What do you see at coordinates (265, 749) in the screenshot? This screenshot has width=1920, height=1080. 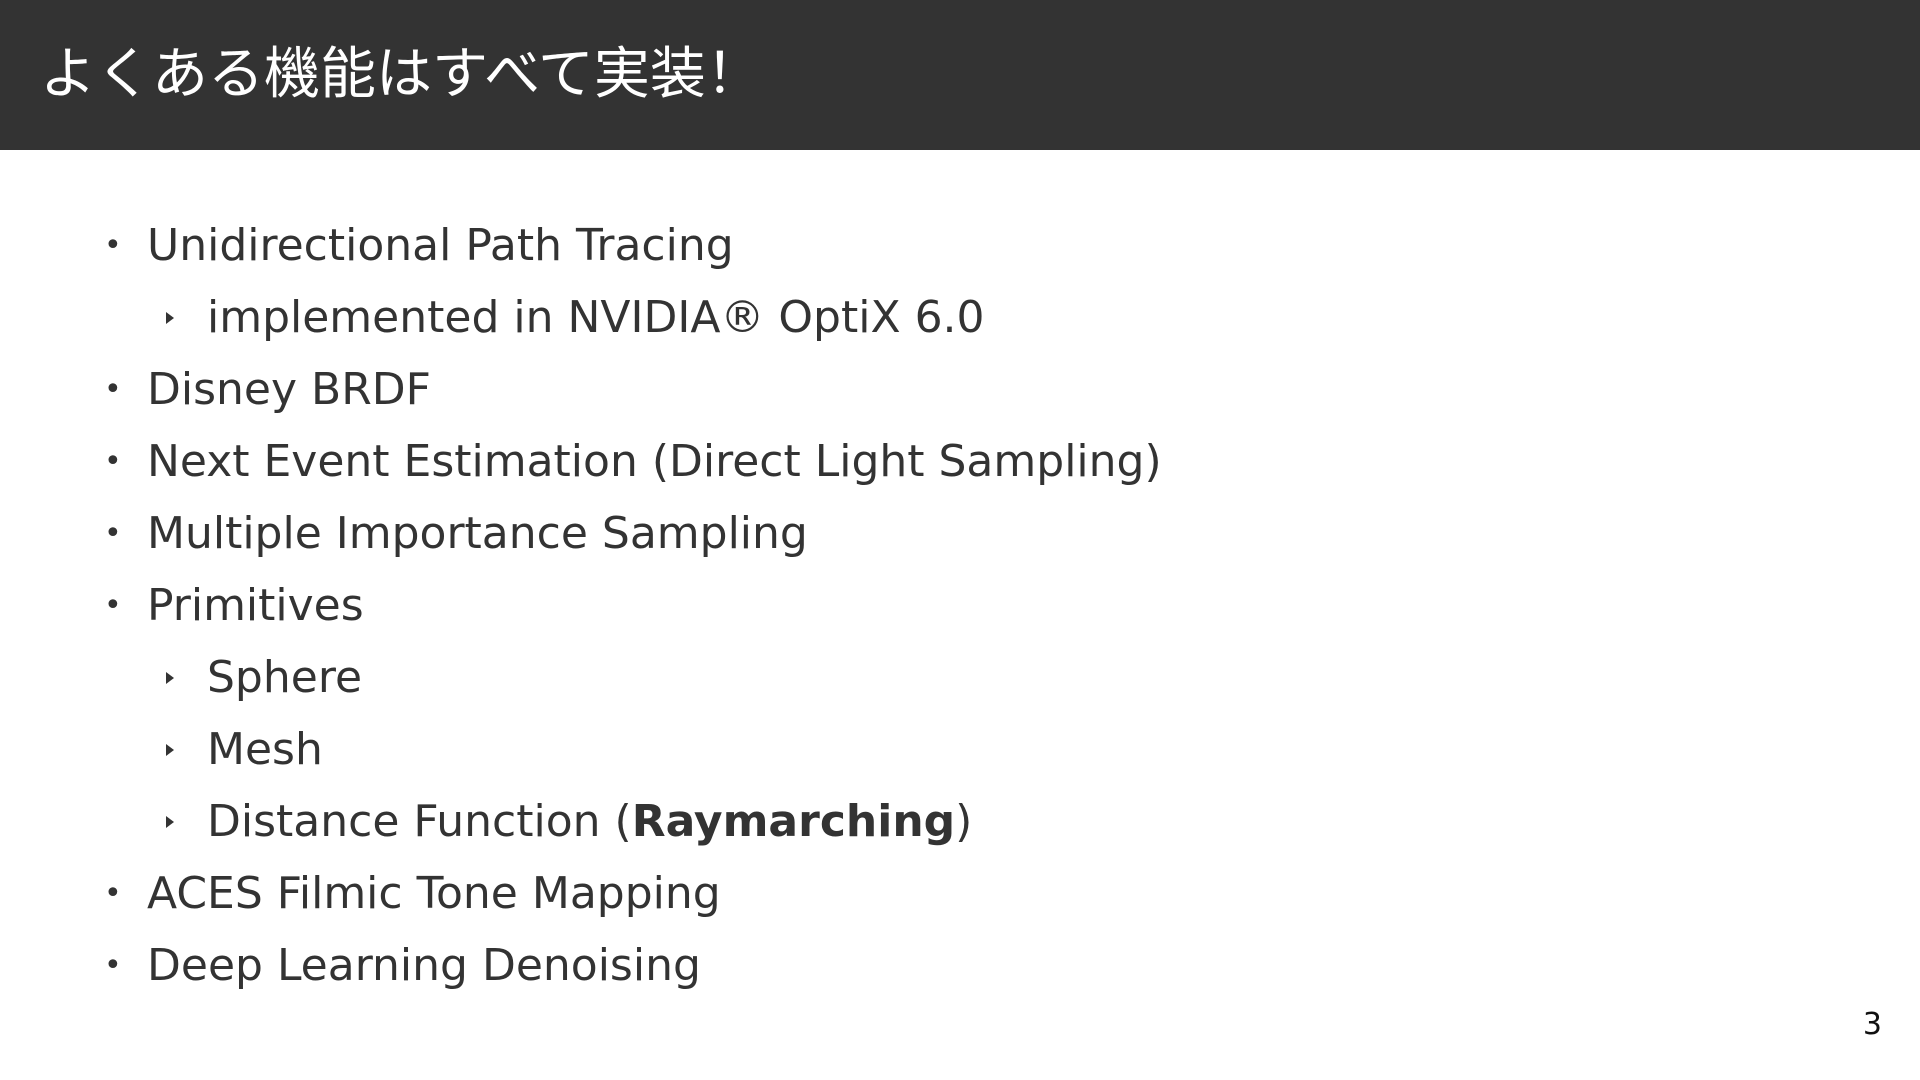 I see `list-item-text: Mesh` at bounding box center [265, 749].